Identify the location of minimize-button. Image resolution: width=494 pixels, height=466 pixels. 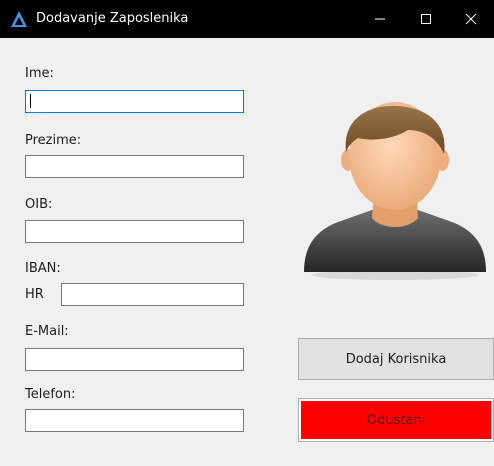
(380, 19).